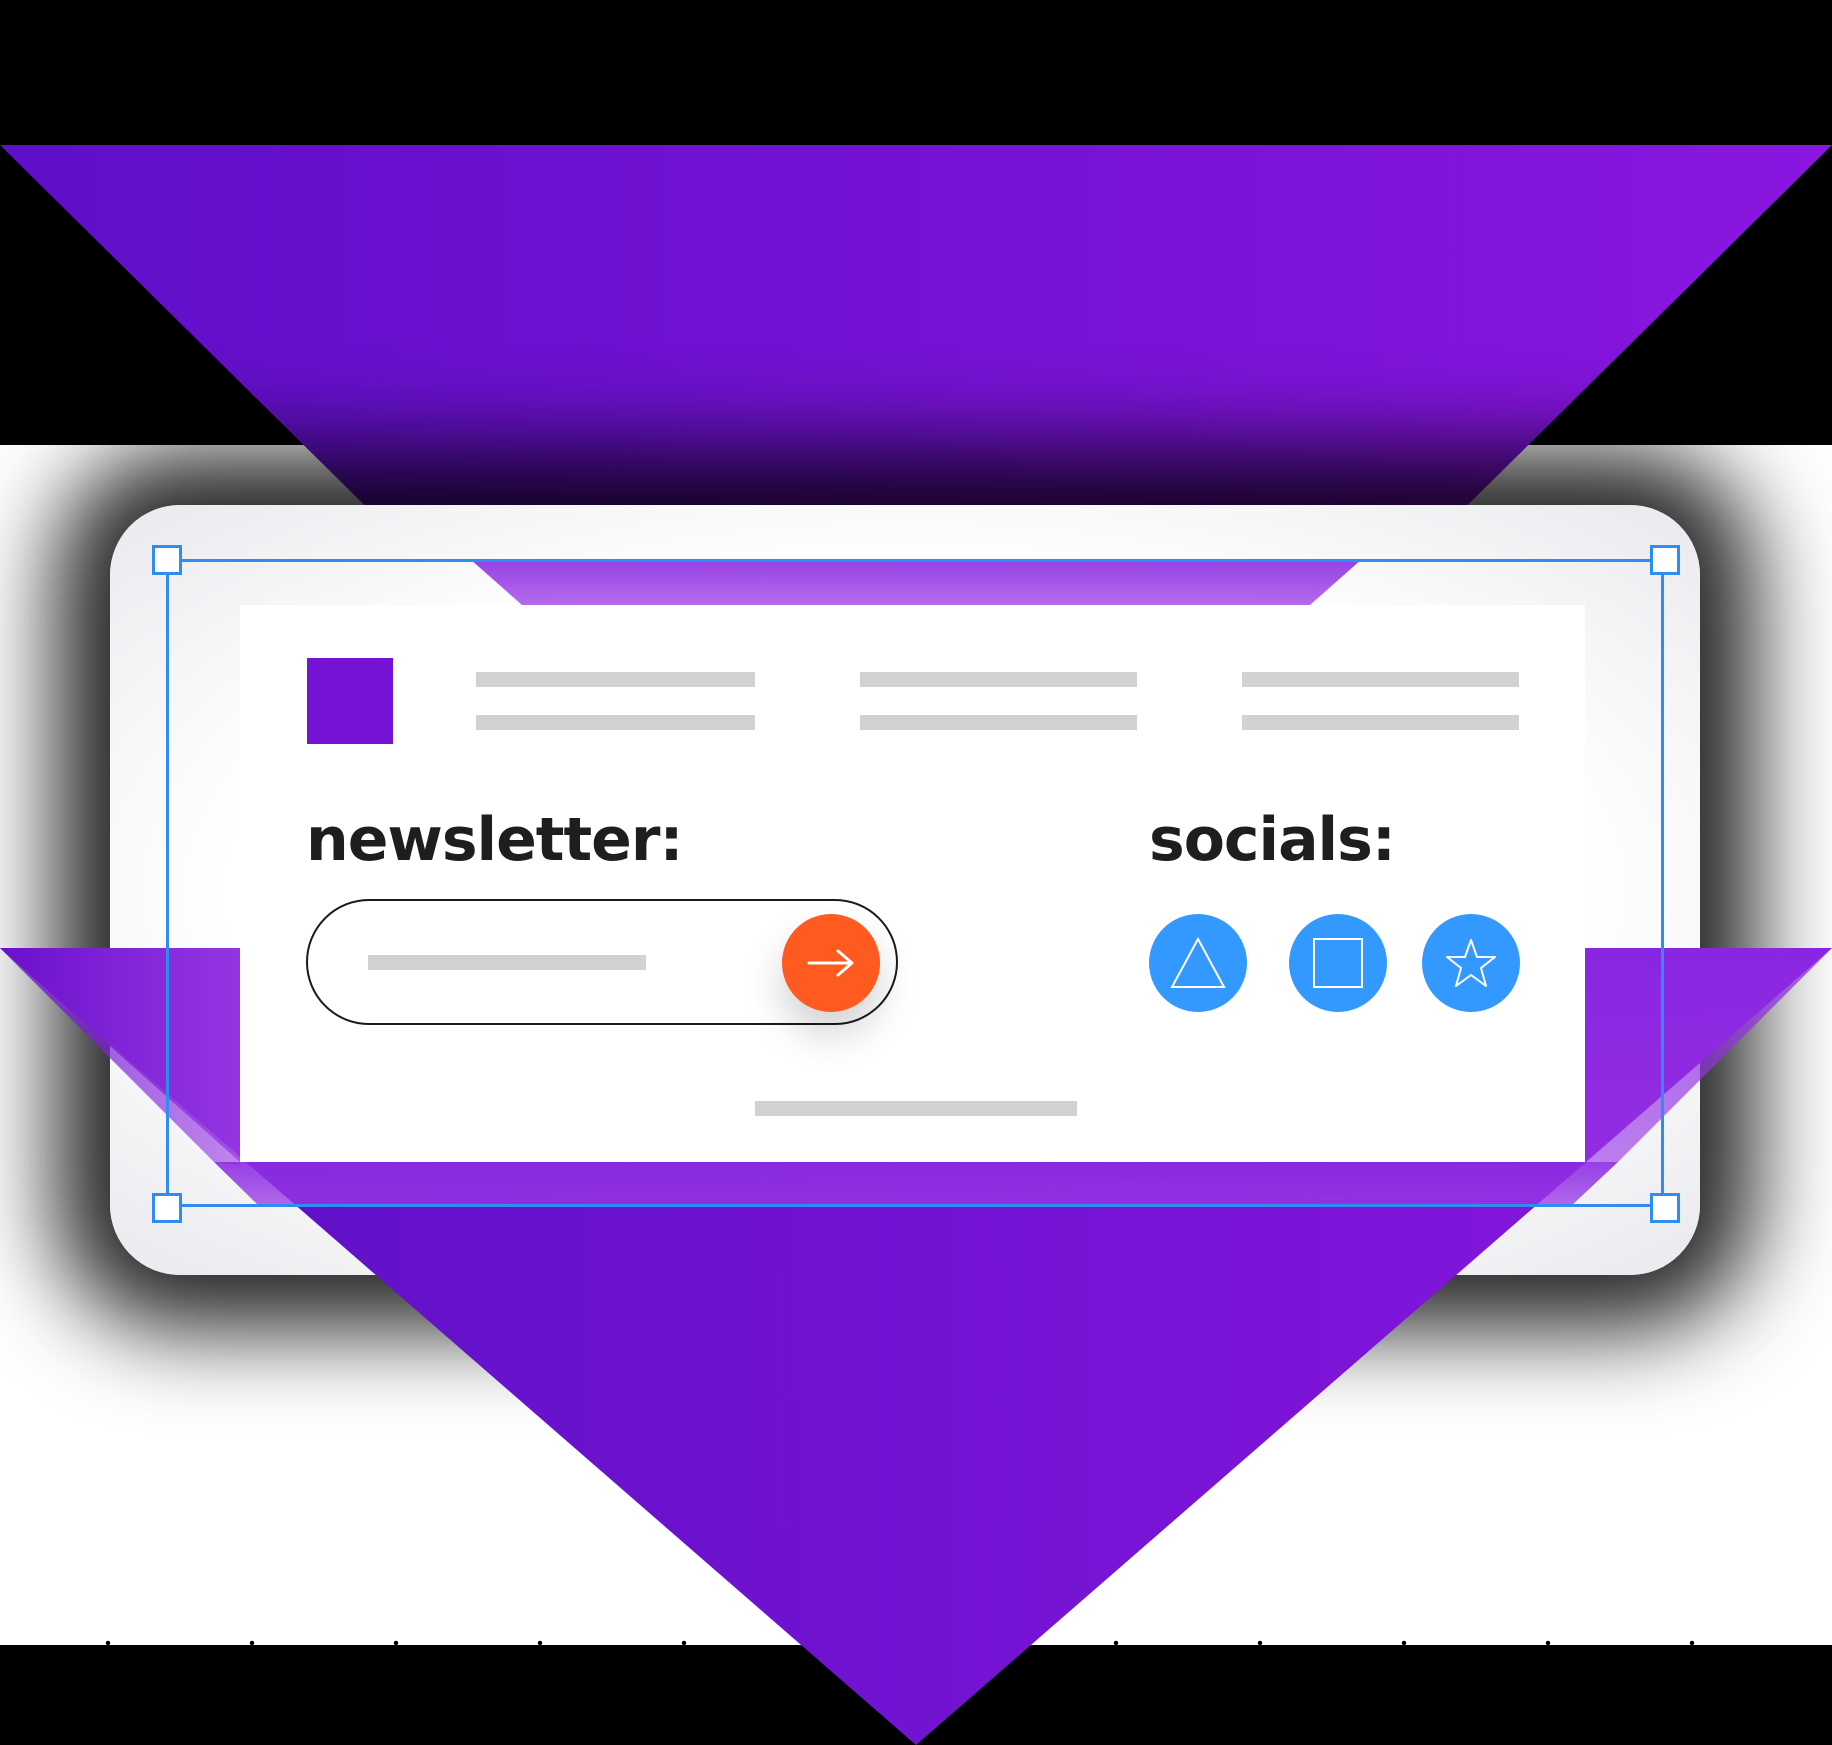  Describe the element at coordinates (1665, 560) in the screenshot. I see `resize-handle-top-right` at that location.